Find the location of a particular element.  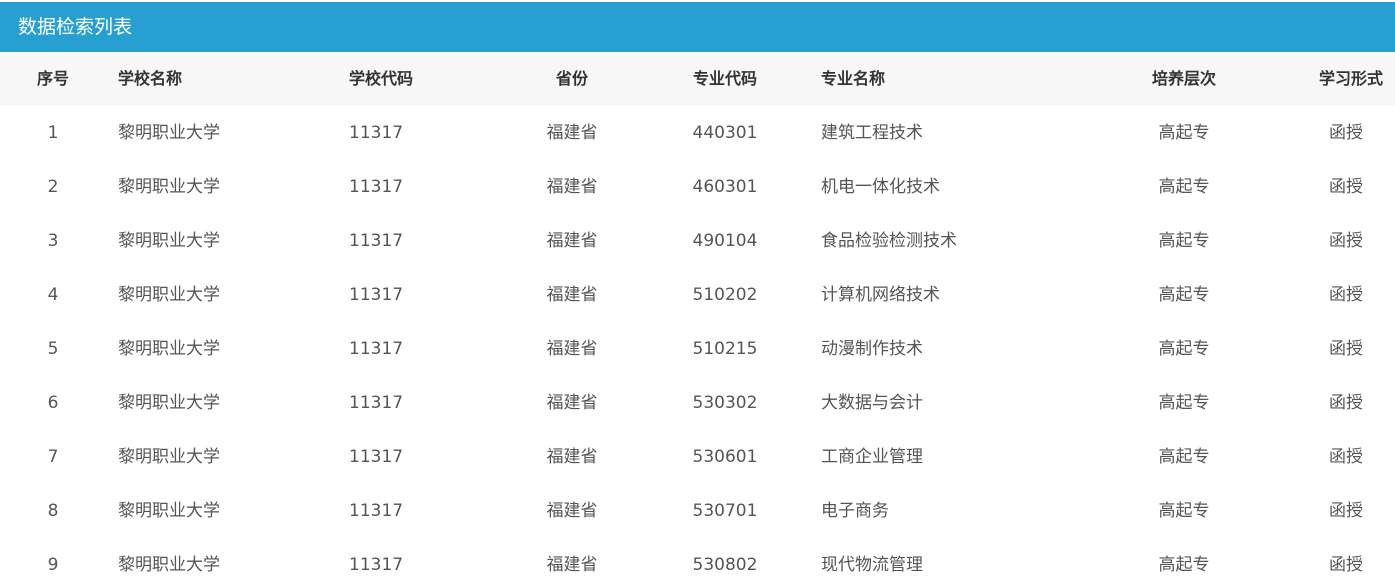

cell-index: 2 is located at coordinates (53, 187).